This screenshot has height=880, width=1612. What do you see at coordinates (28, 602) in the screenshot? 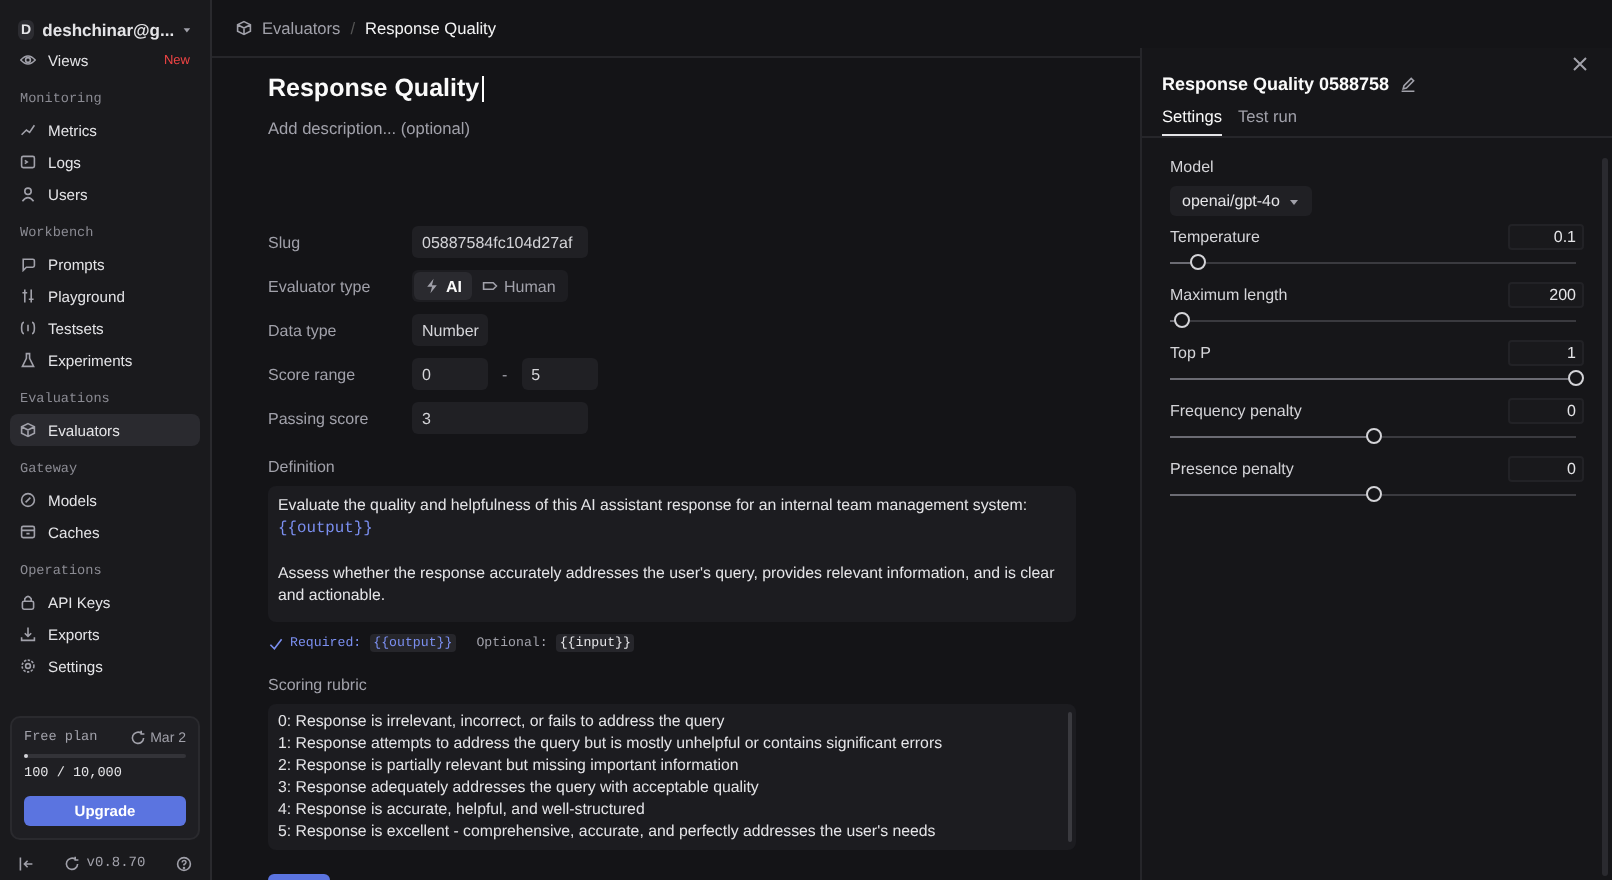
I see `lock-icon` at bounding box center [28, 602].